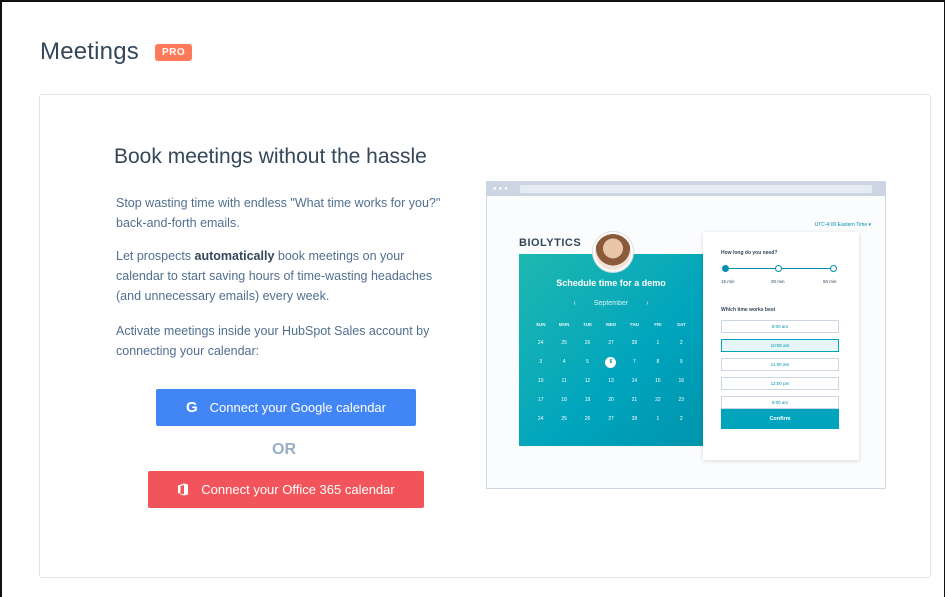 This screenshot has width=945, height=597. I want to click on calendar-day: 16, so click(681, 381).